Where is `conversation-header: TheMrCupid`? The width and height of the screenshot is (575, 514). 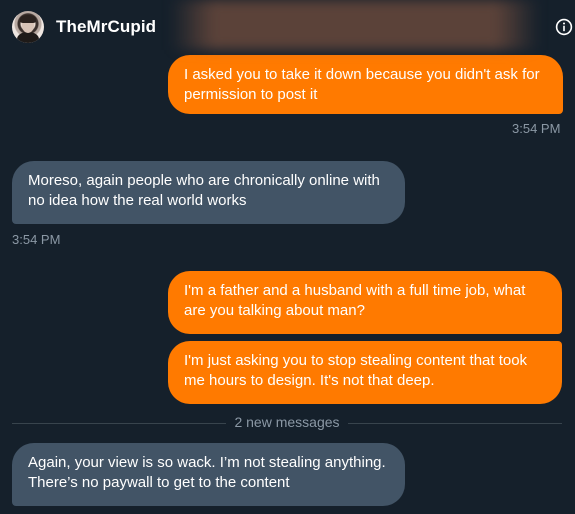 conversation-header: TheMrCupid is located at coordinates (287, 27).